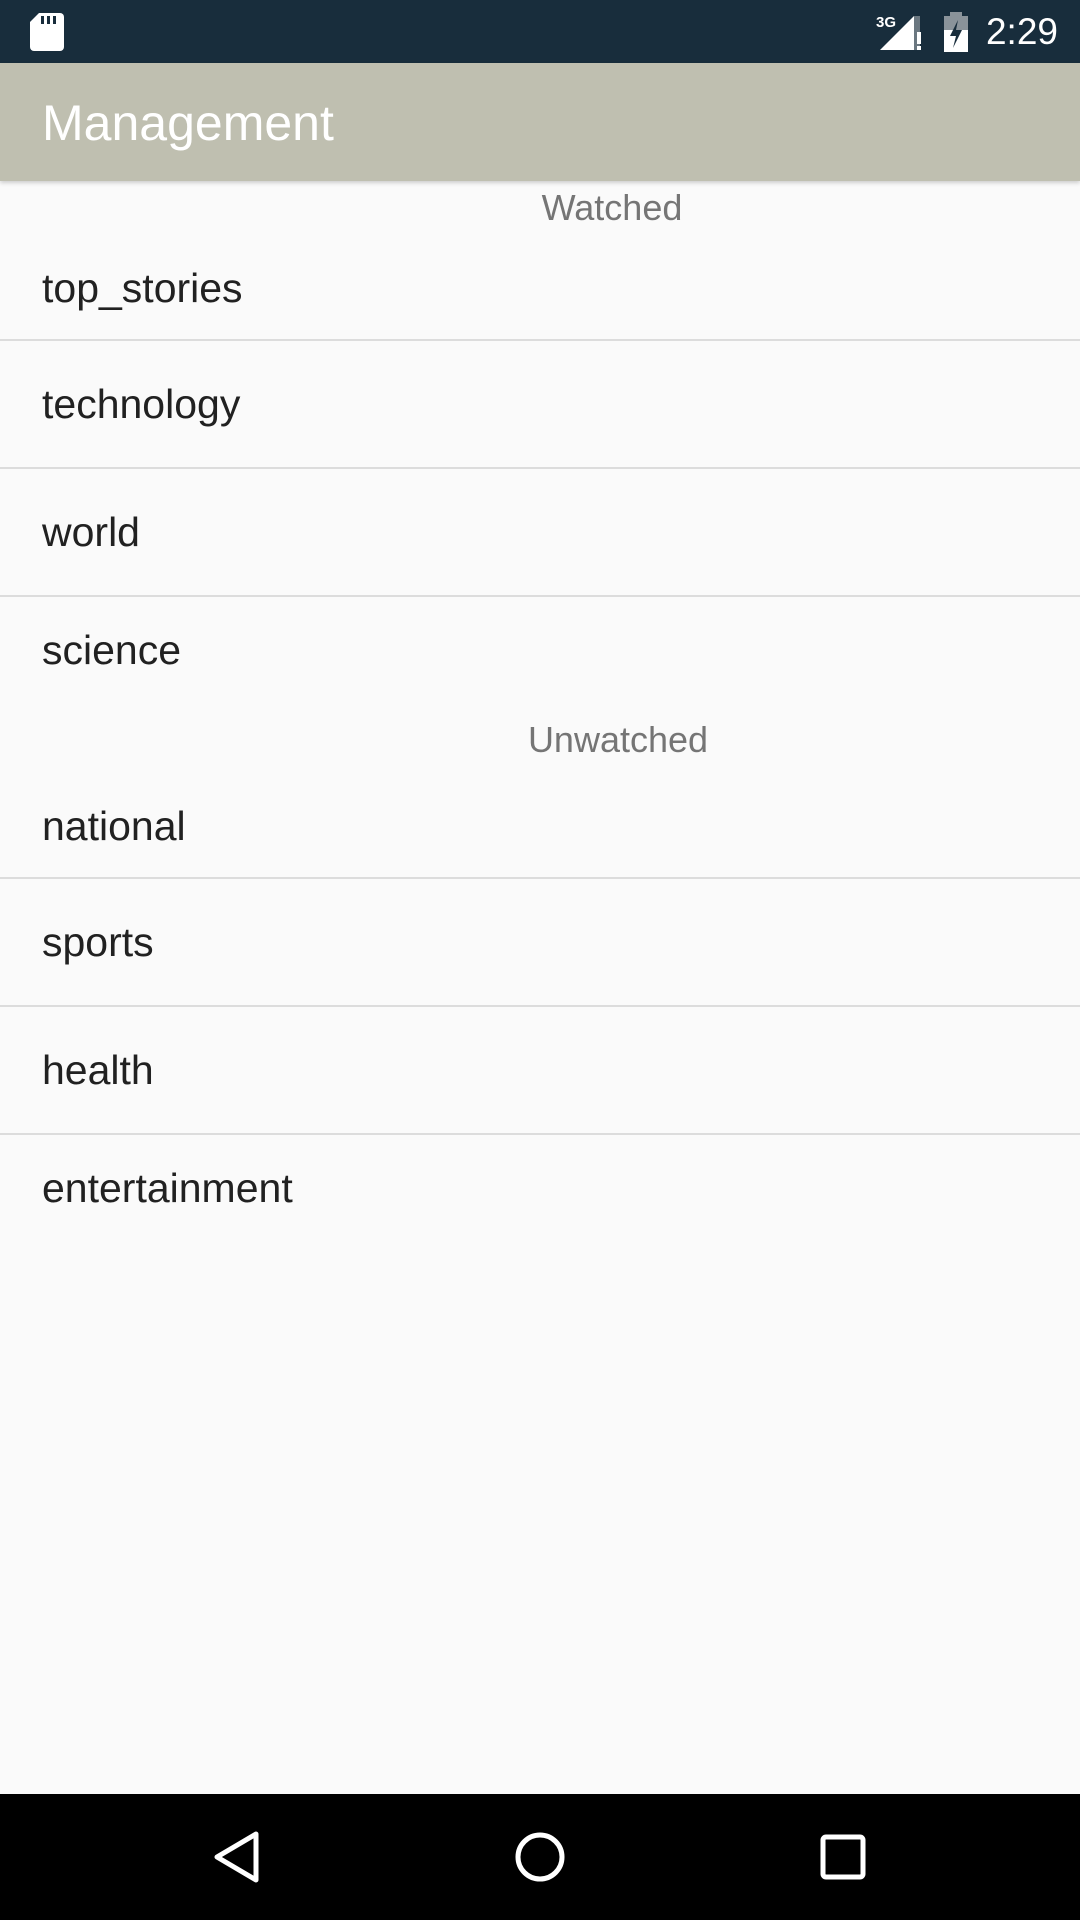 The height and width of the screenshot is (1920, 1080). I want to click on navigation-bar, so click(540, 1857).